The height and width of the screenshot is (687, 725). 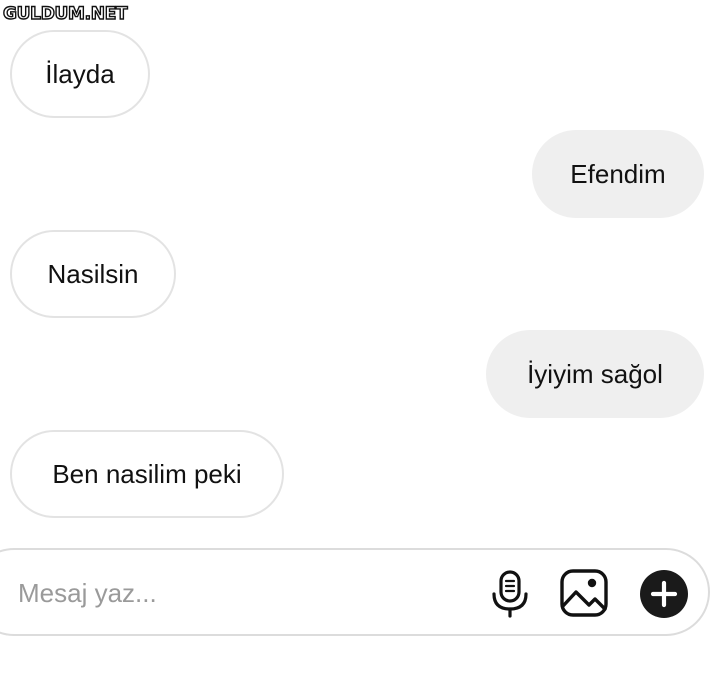 I want to click on message-bubble-incoming: Nasilsin, so click(x=93, y=274).